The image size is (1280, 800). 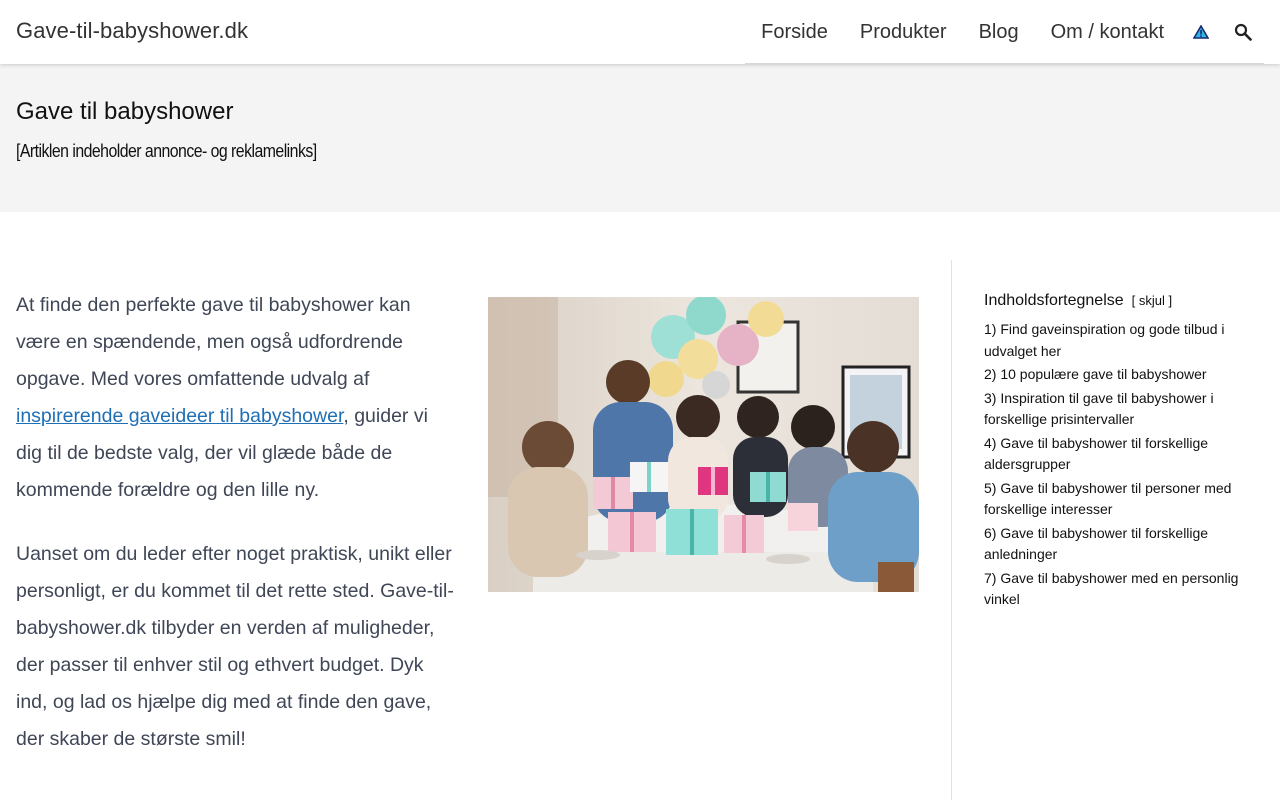 What do you see at coordinates (132, 31) in the screenshot?
I see `site-title-link: Gave-til-babyshower.dk` at bounding box center [132, 31].